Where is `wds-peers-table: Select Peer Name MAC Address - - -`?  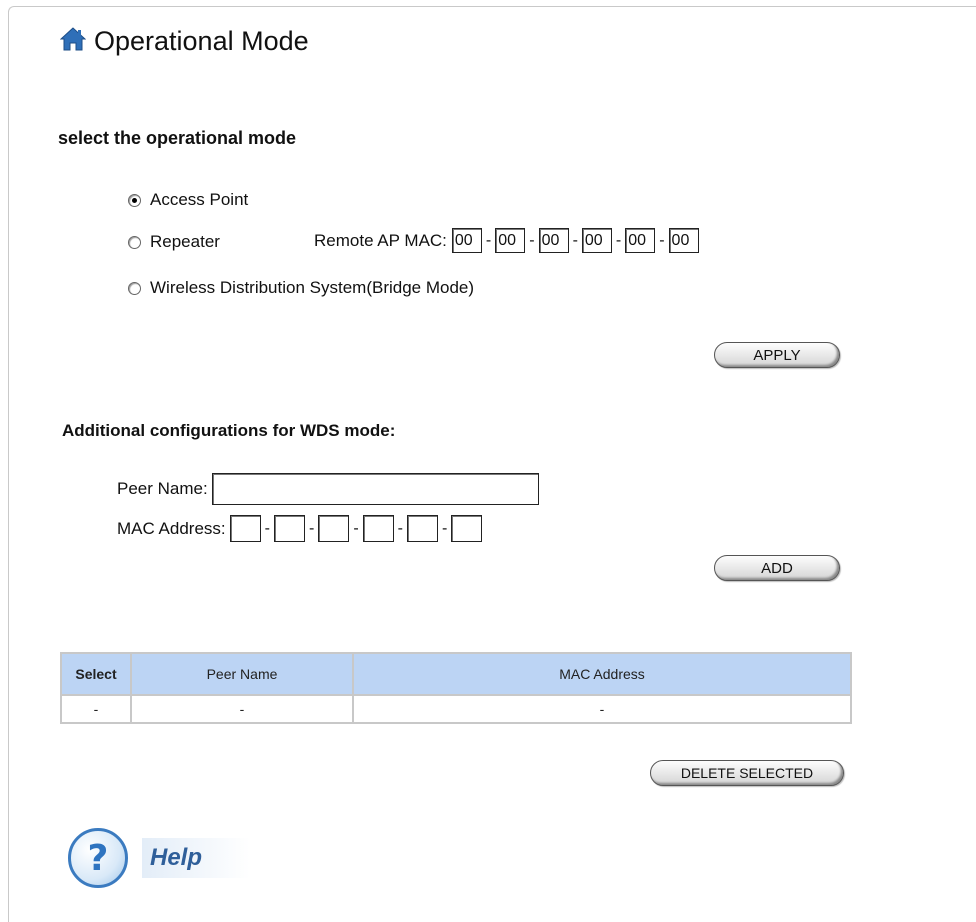 wds-peers-table: Select Peer Name MAC Address - - - is located at coordinates (456, 688).